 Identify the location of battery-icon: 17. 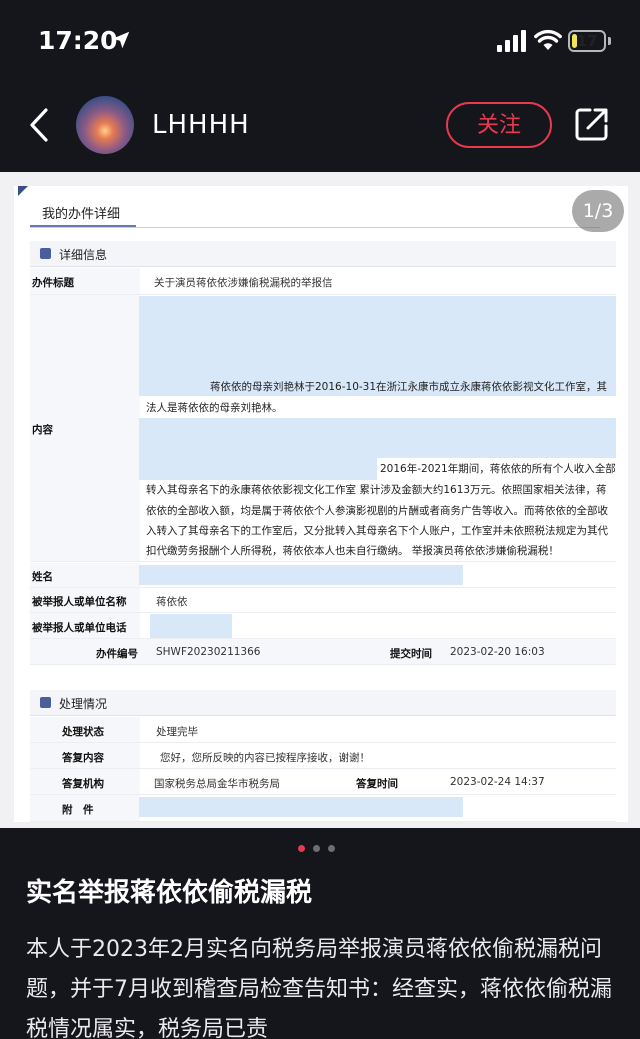
(587, 41).